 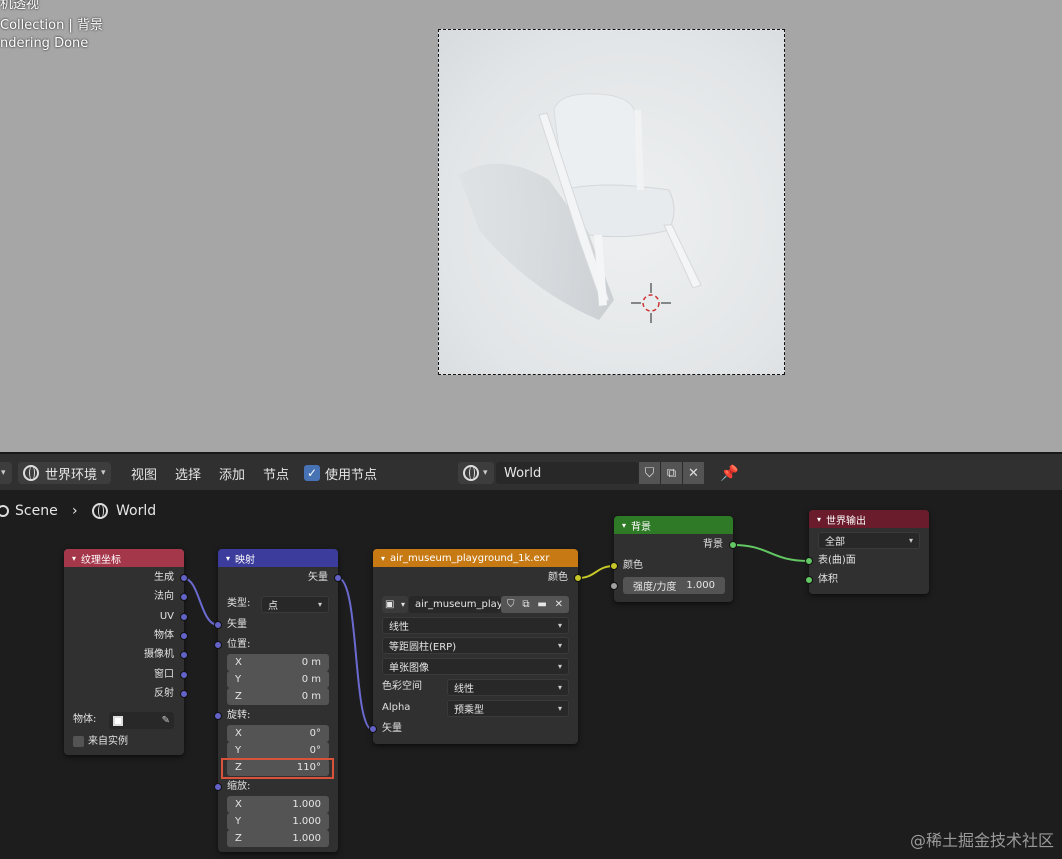 What do you see at coordinates (101, 560) in the screenshot?
I see `node-title: 纹理坐标` at bounding box center [101, 560].